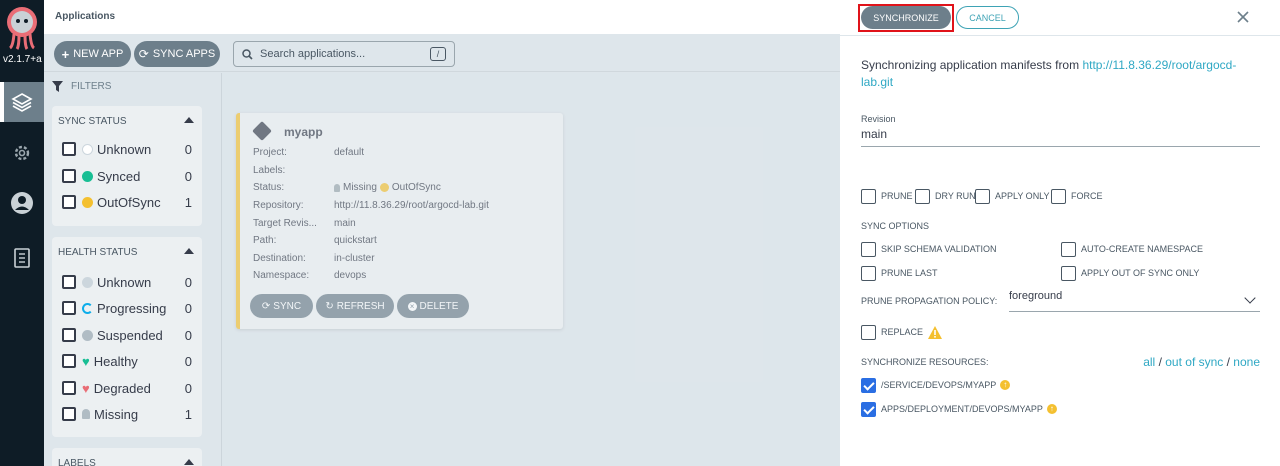 This screenshot has height=466, width=1280. I want to click on filter-sync-synced: Synced 0, so click(127, 176).